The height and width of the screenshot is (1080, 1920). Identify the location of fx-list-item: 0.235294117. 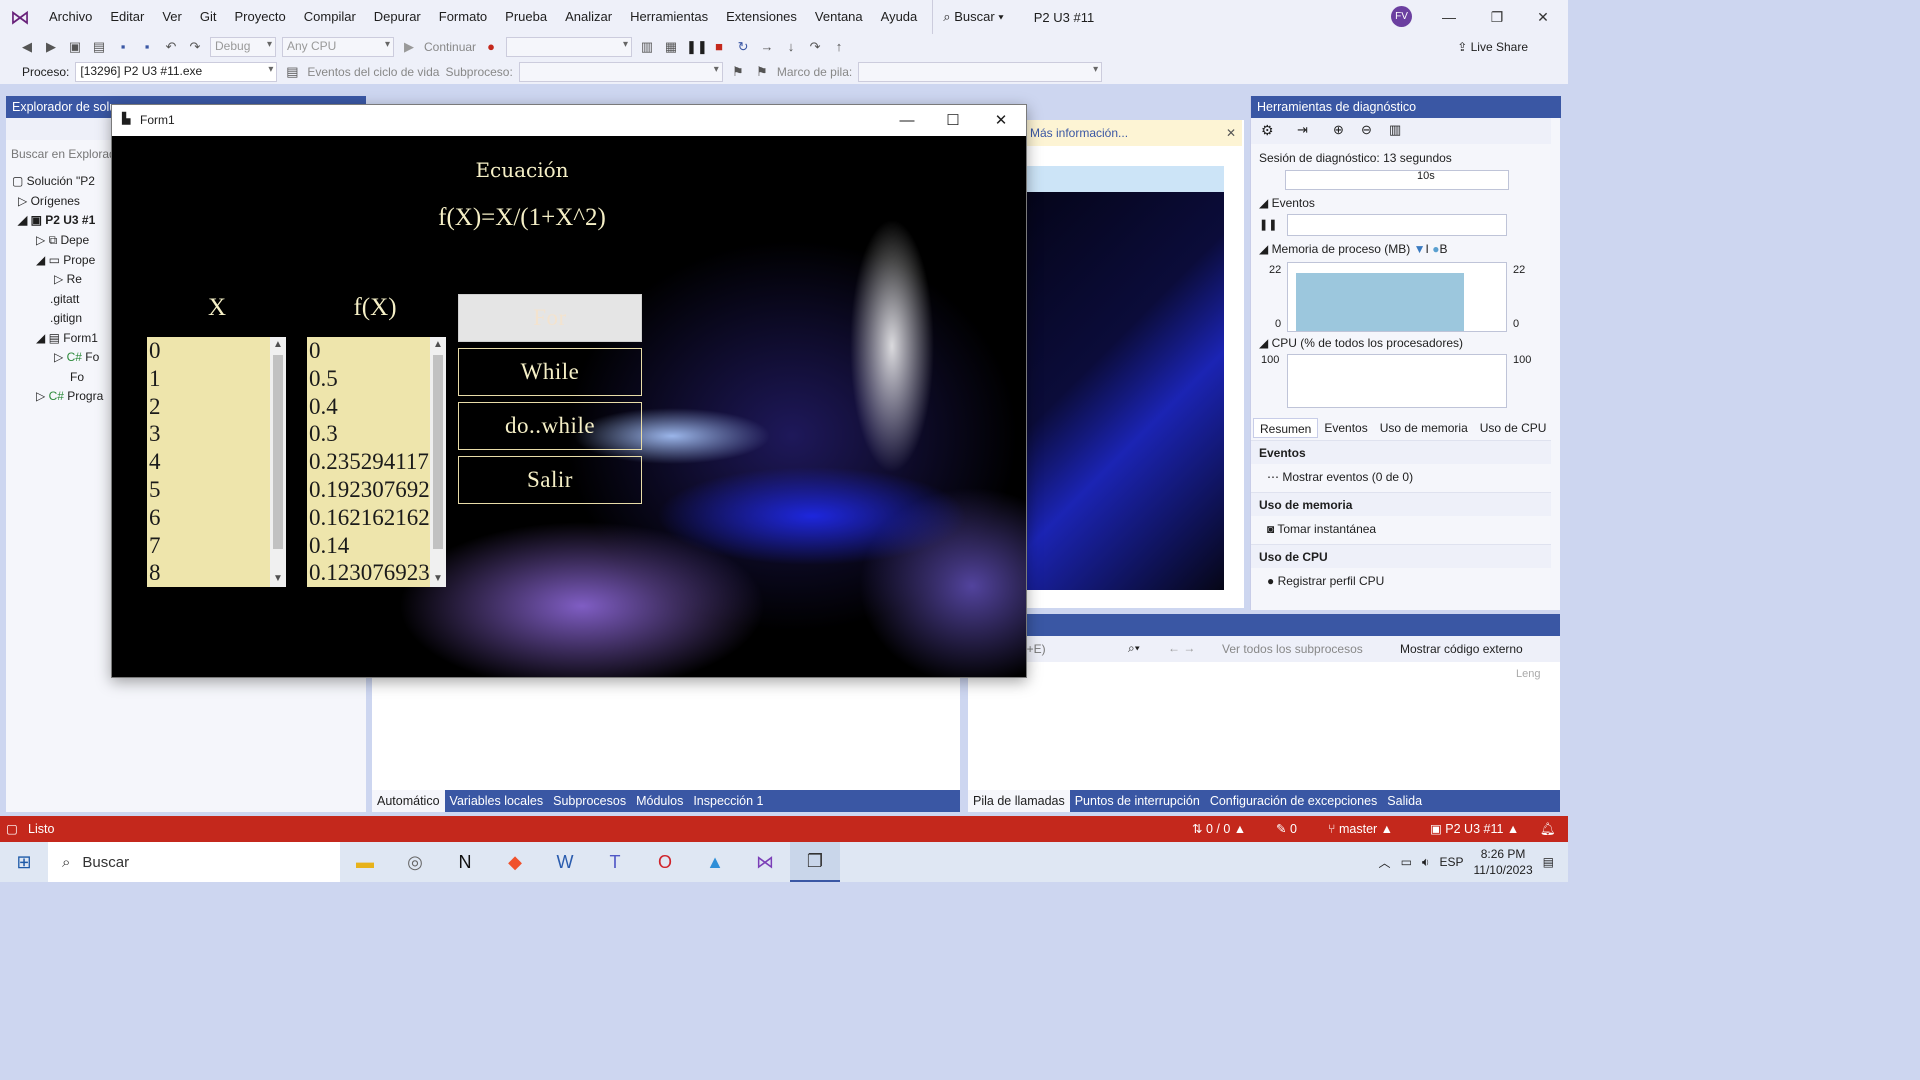
(368, 462).